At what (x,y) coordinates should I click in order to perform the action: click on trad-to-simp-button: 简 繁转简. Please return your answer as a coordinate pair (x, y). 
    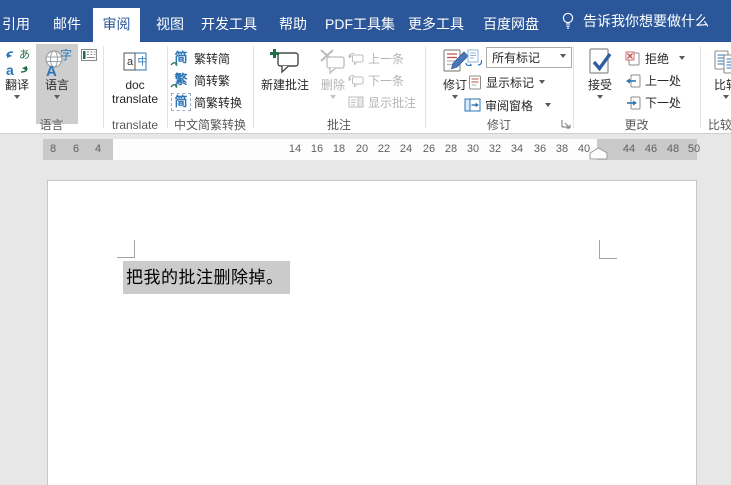
    Looking at the image, I should click on (200, 58).